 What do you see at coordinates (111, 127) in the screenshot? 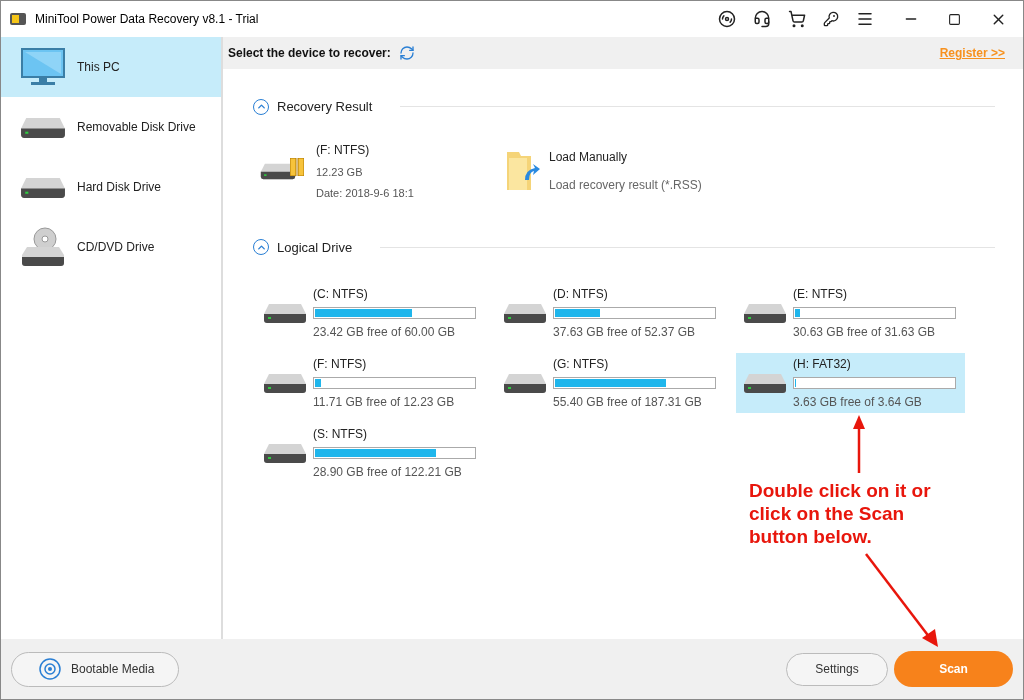
I see `sidebar-item: Removable Disk Drive` at bounding box center [111, 127].